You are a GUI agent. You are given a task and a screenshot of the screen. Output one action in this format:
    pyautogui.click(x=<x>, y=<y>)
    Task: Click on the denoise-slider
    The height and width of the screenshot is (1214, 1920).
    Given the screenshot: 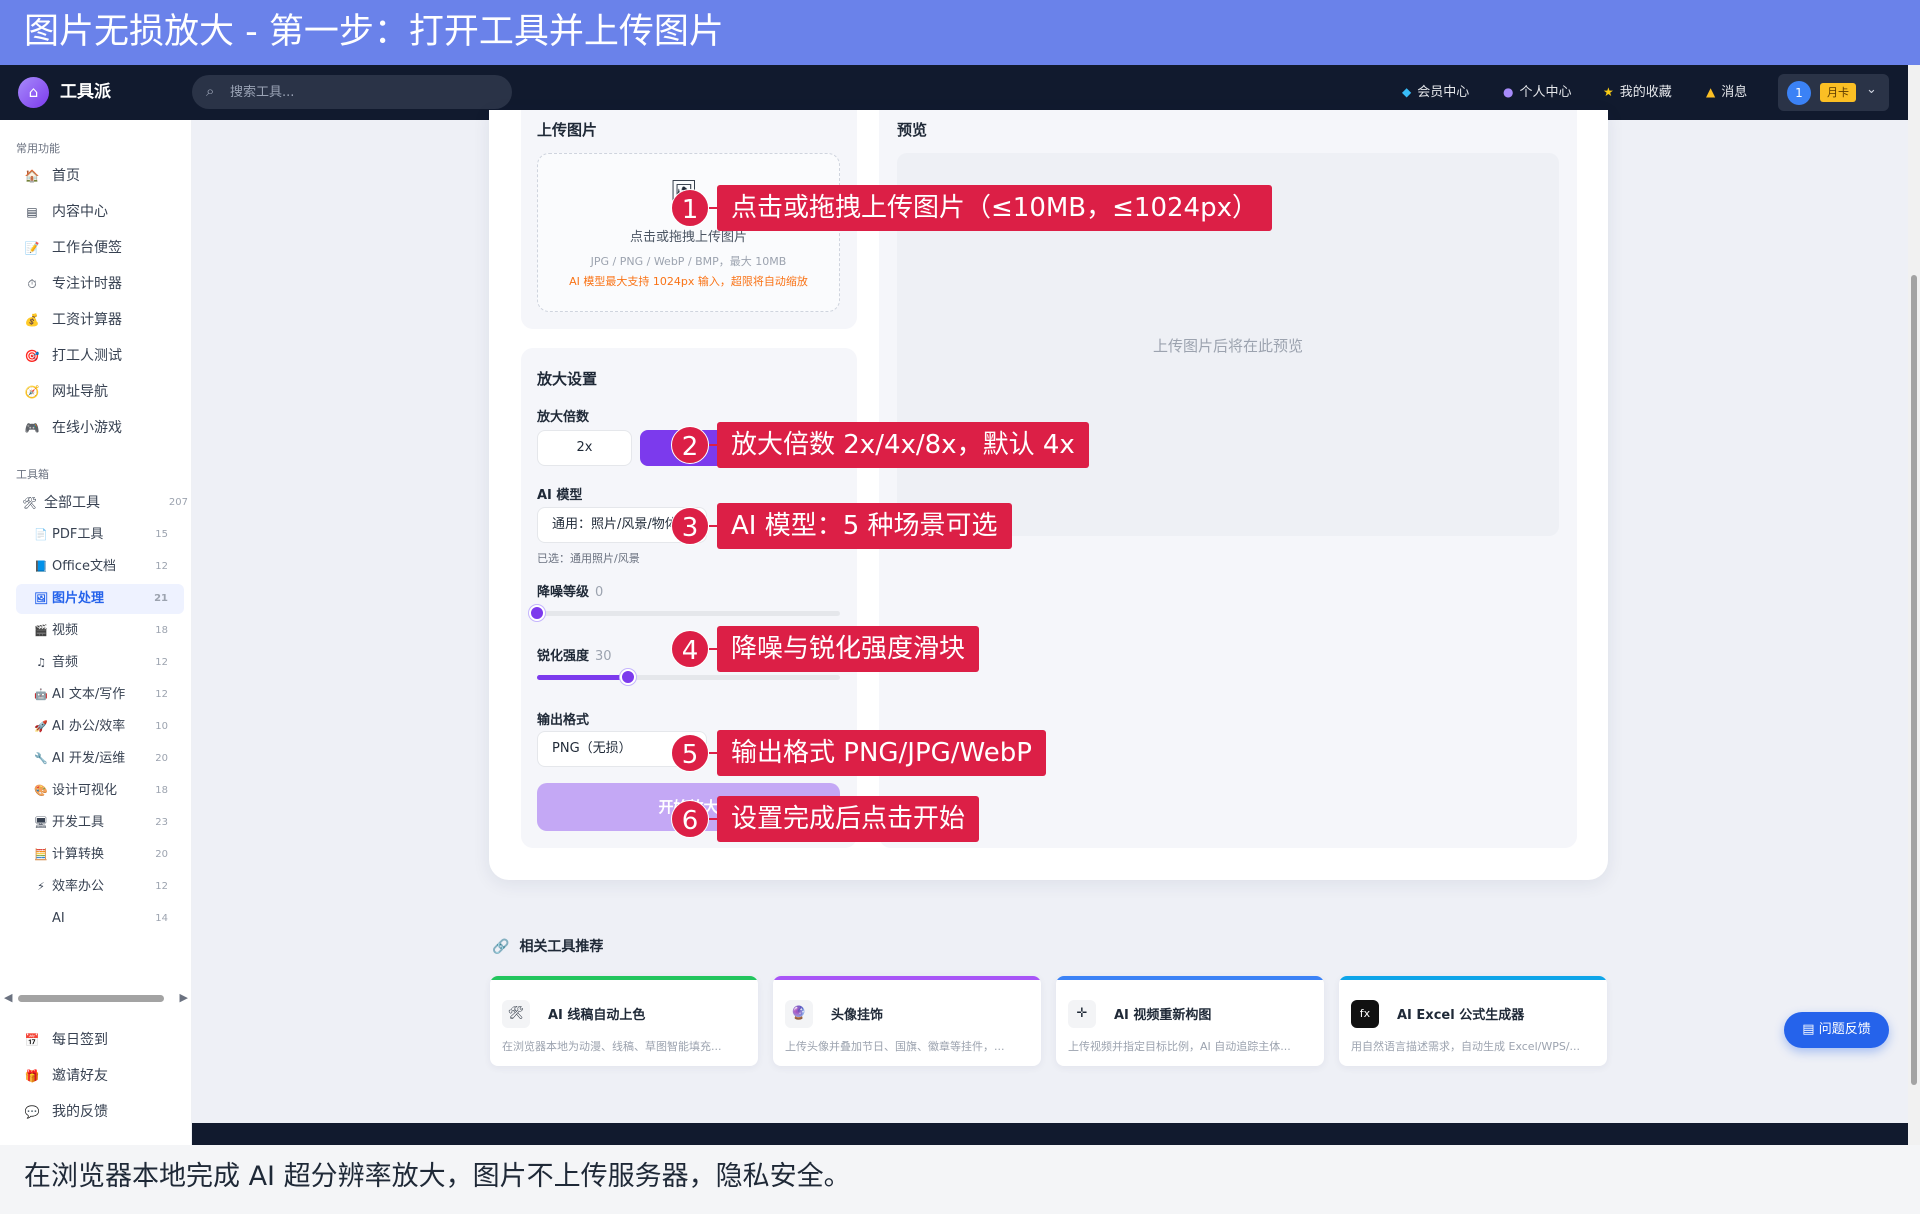 What is the action you would take?
    pyautogui.click(x=684, y=613)
    